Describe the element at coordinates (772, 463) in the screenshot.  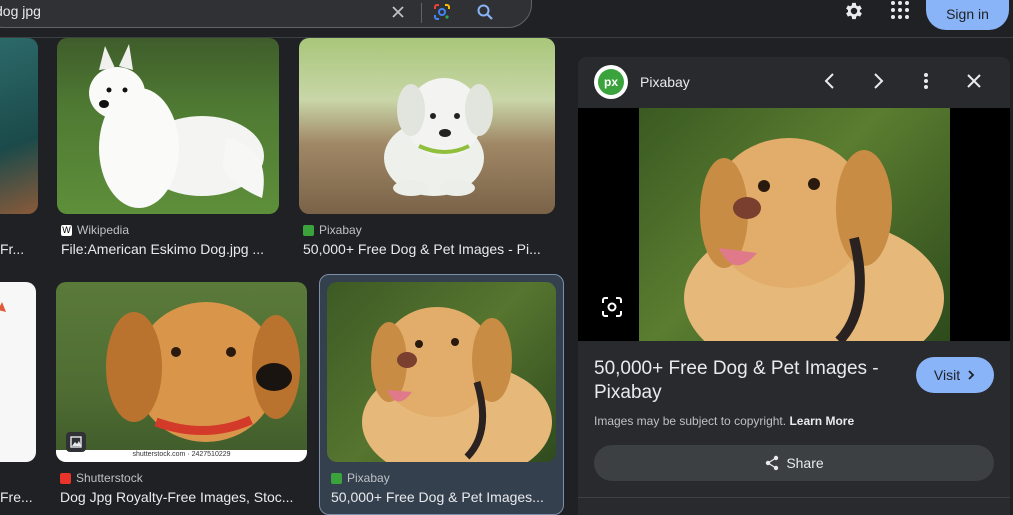
I see `share-icon` at that location.